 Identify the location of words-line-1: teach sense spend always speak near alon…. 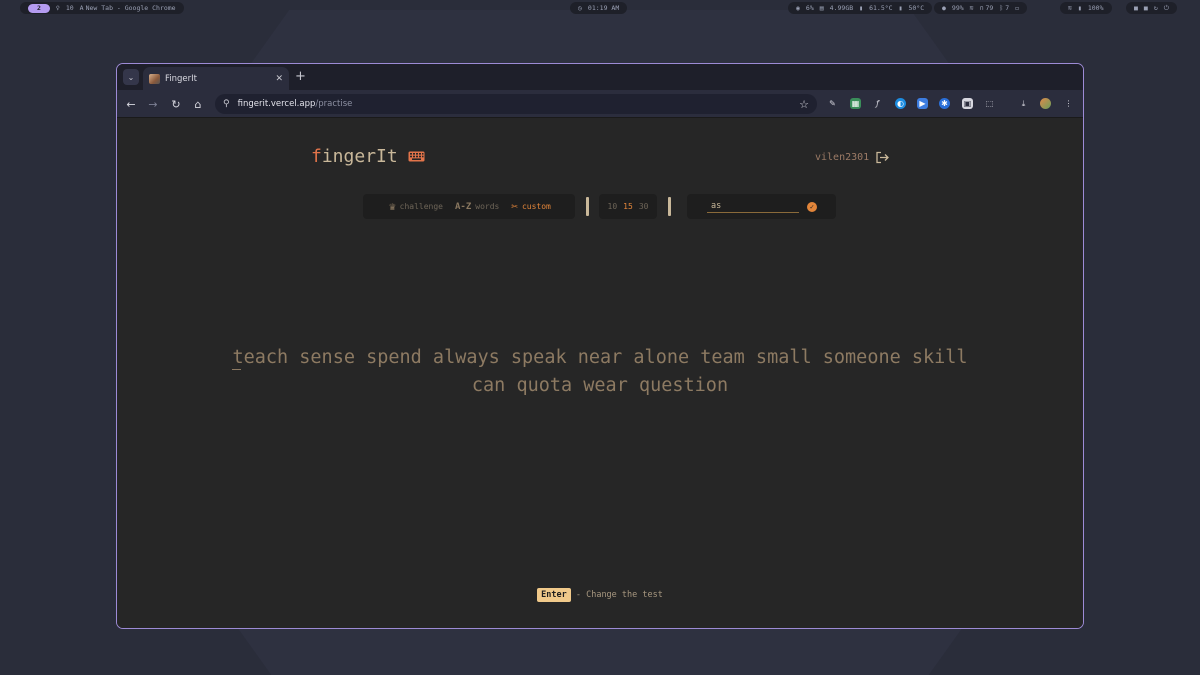
(600, 358).